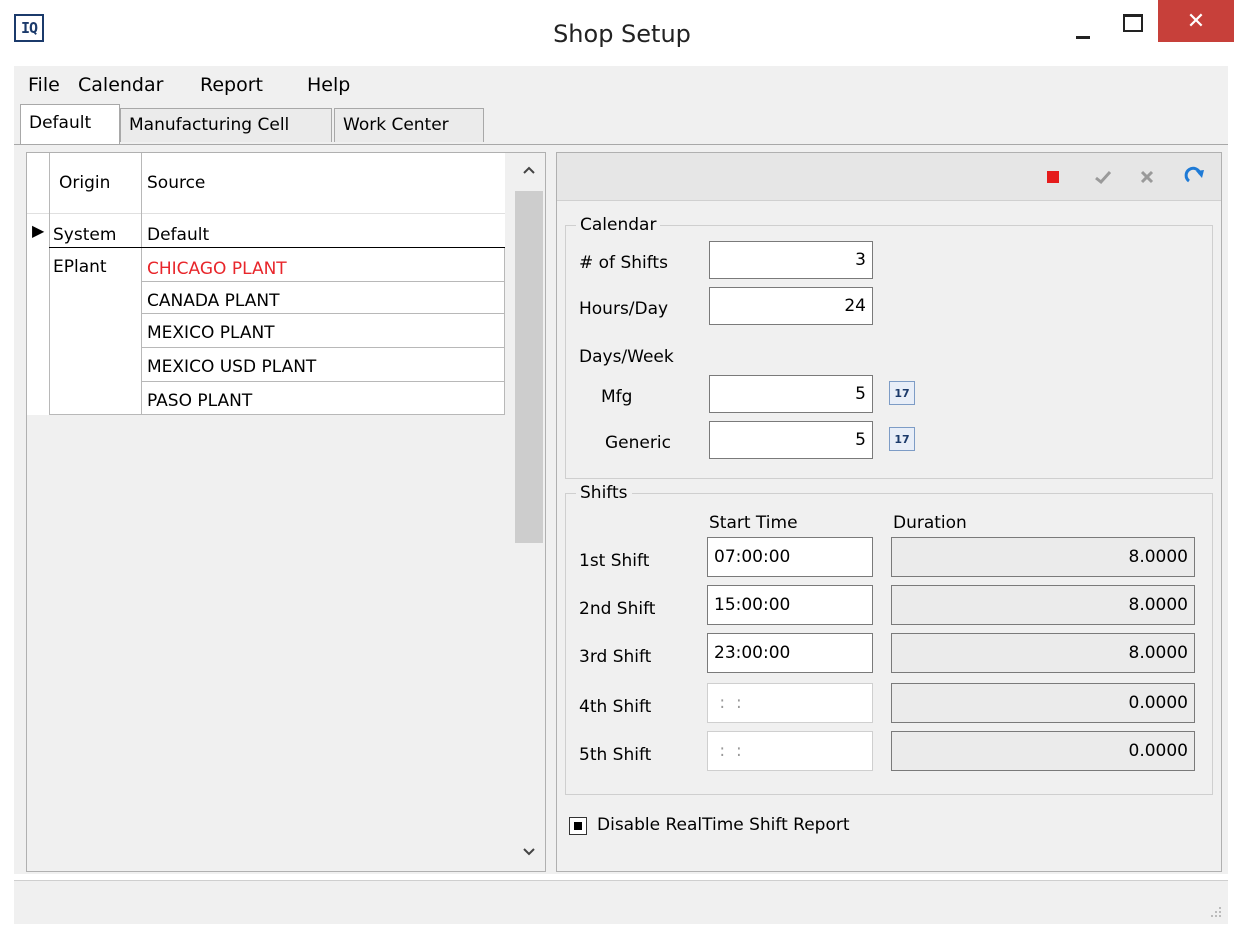 This screenshot has height=934, width=1244. What do you see at coordinates (44, 85) in the screenshot?
I see `menu-file: File` at bounding box center [44, 85].